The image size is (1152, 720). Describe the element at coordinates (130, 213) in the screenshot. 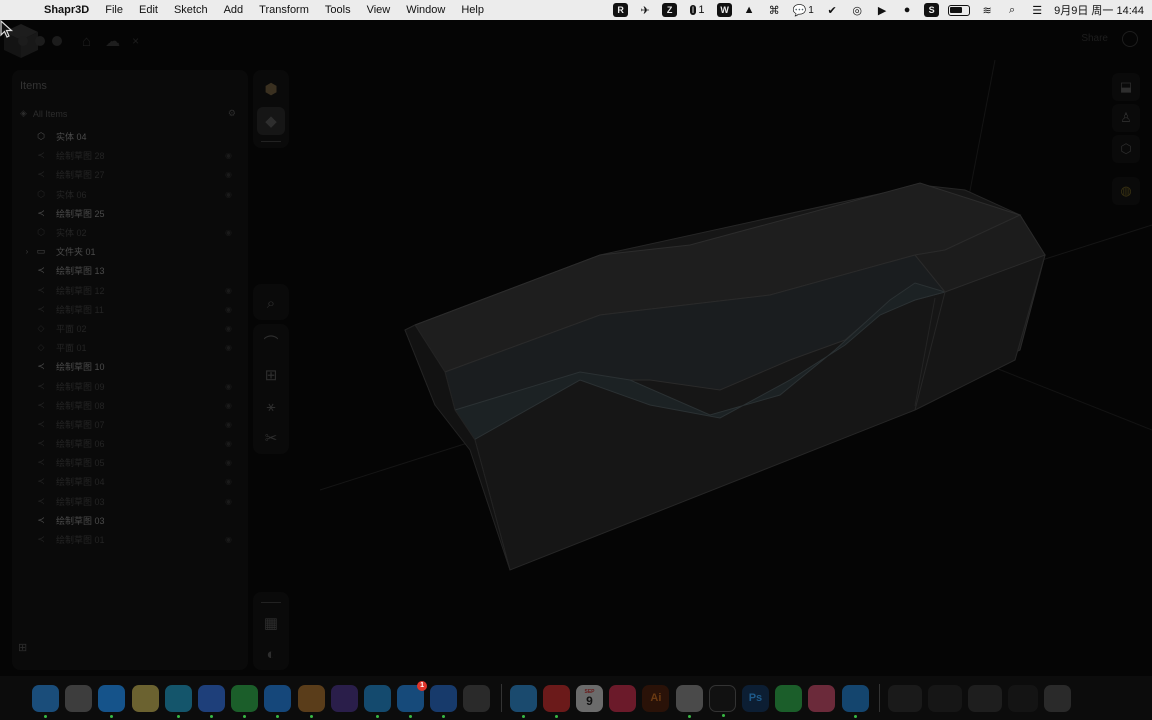

I see `item-row: ≺ 绘制草图 25` at that location.